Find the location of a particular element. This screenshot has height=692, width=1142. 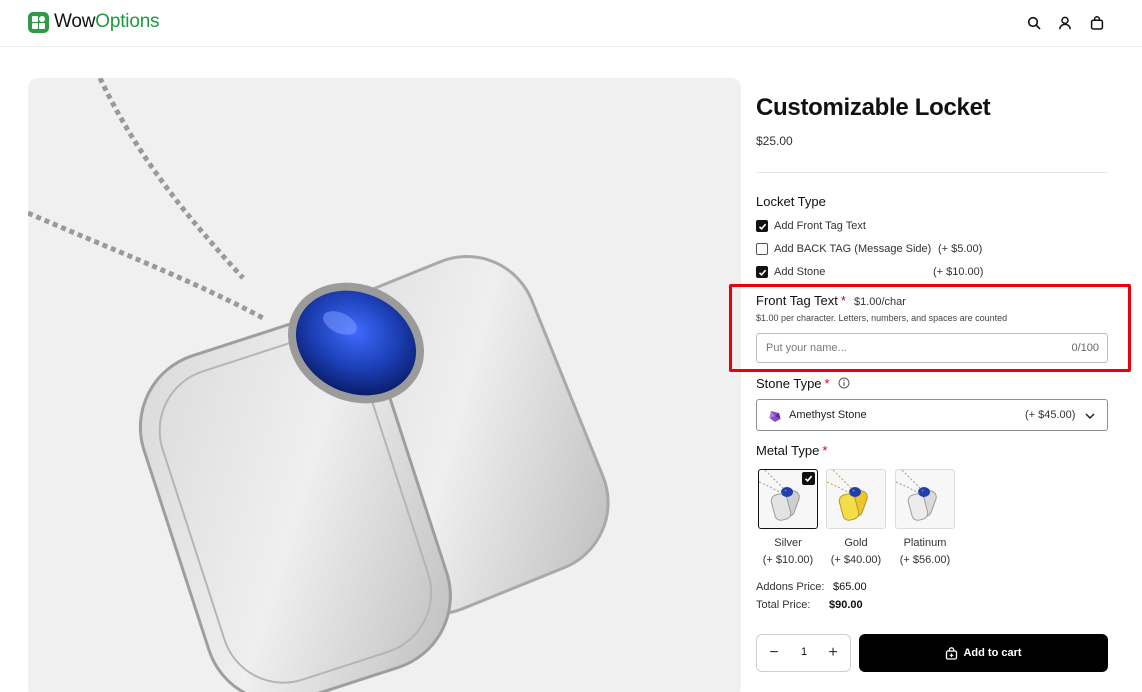

account-icon is located at coordinates (1065, 23).